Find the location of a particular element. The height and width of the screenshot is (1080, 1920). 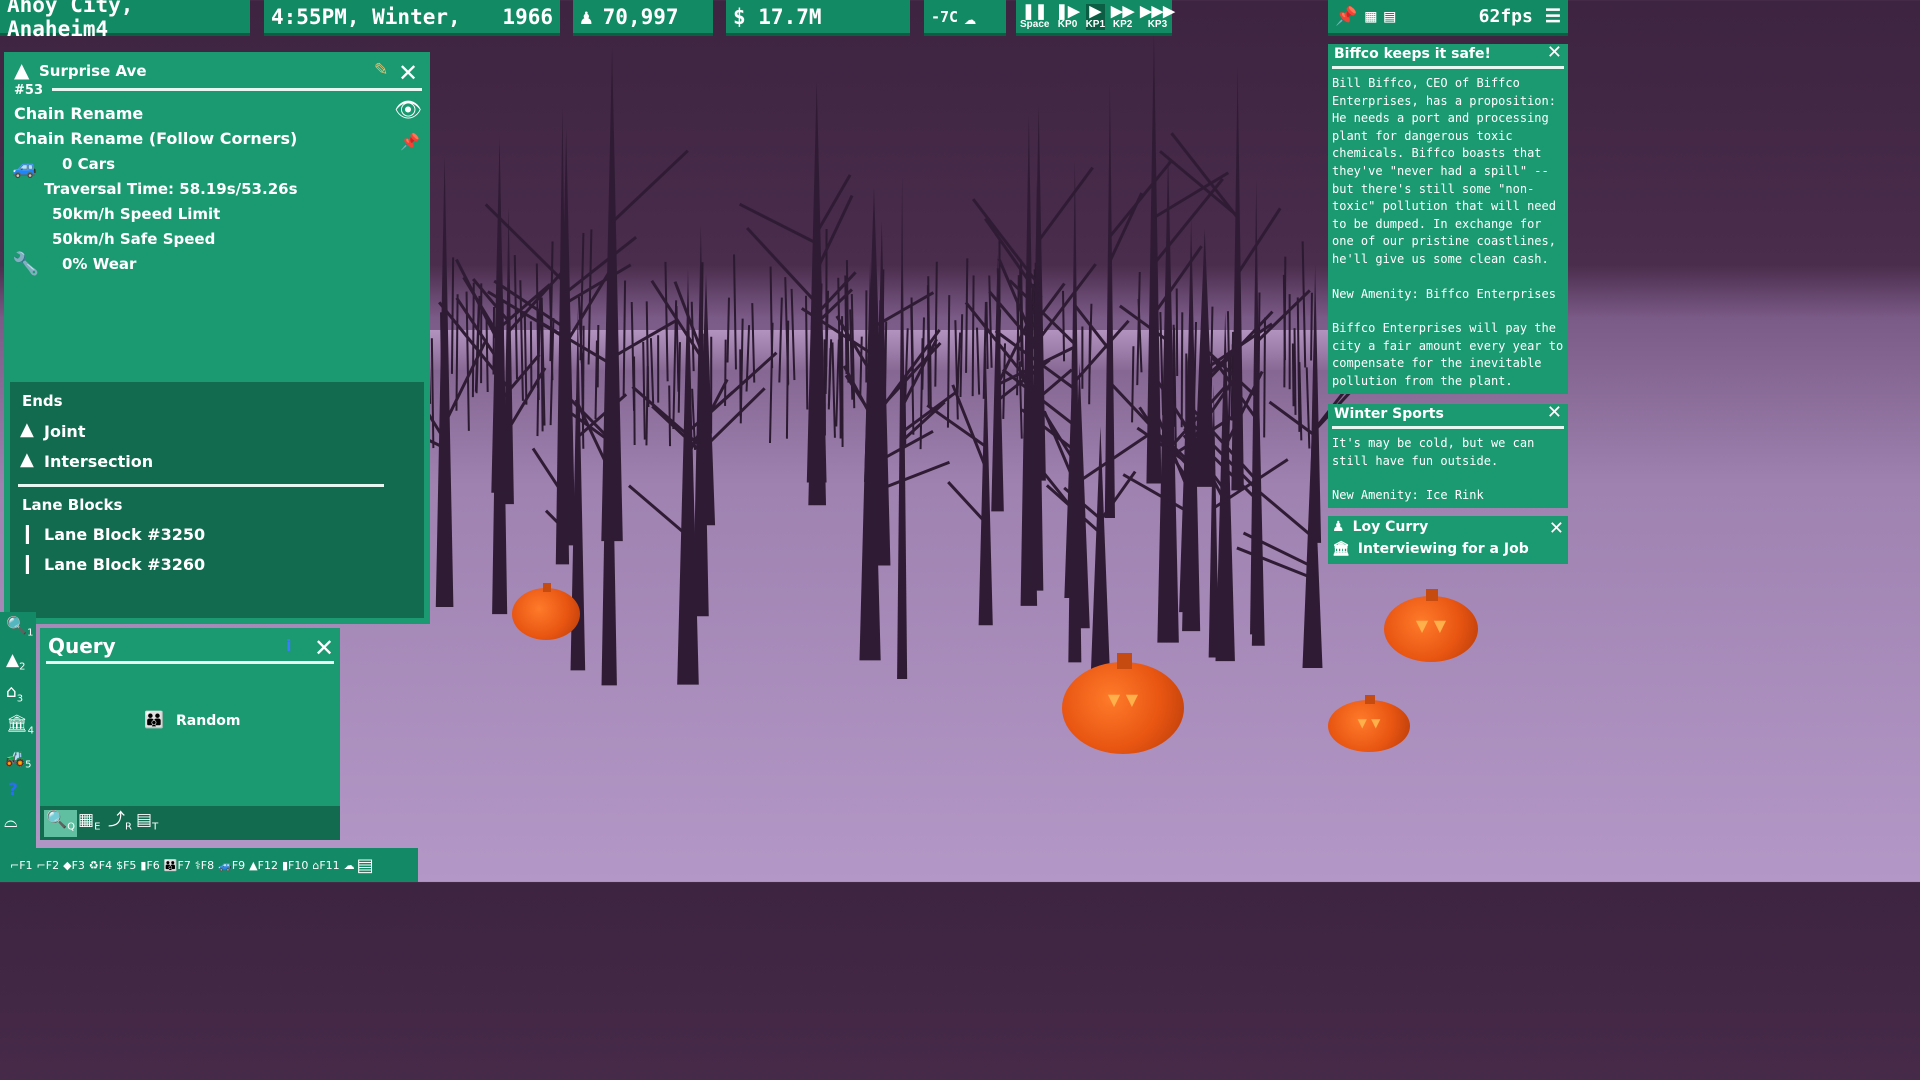

speed-limit: 50km/h Speed Limit is located at coordinates (136, 214).